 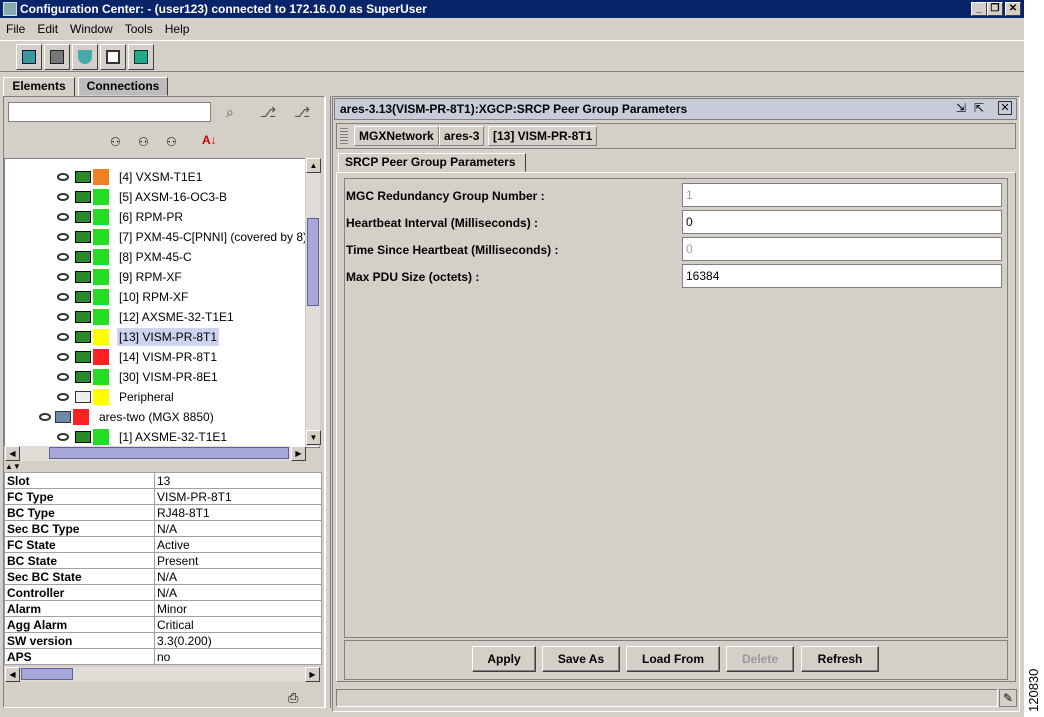 What do you see at coordinates (1008, 698) in the screenshot?
I see `pin-icon: ✎` at bounding box center [1008, 698].